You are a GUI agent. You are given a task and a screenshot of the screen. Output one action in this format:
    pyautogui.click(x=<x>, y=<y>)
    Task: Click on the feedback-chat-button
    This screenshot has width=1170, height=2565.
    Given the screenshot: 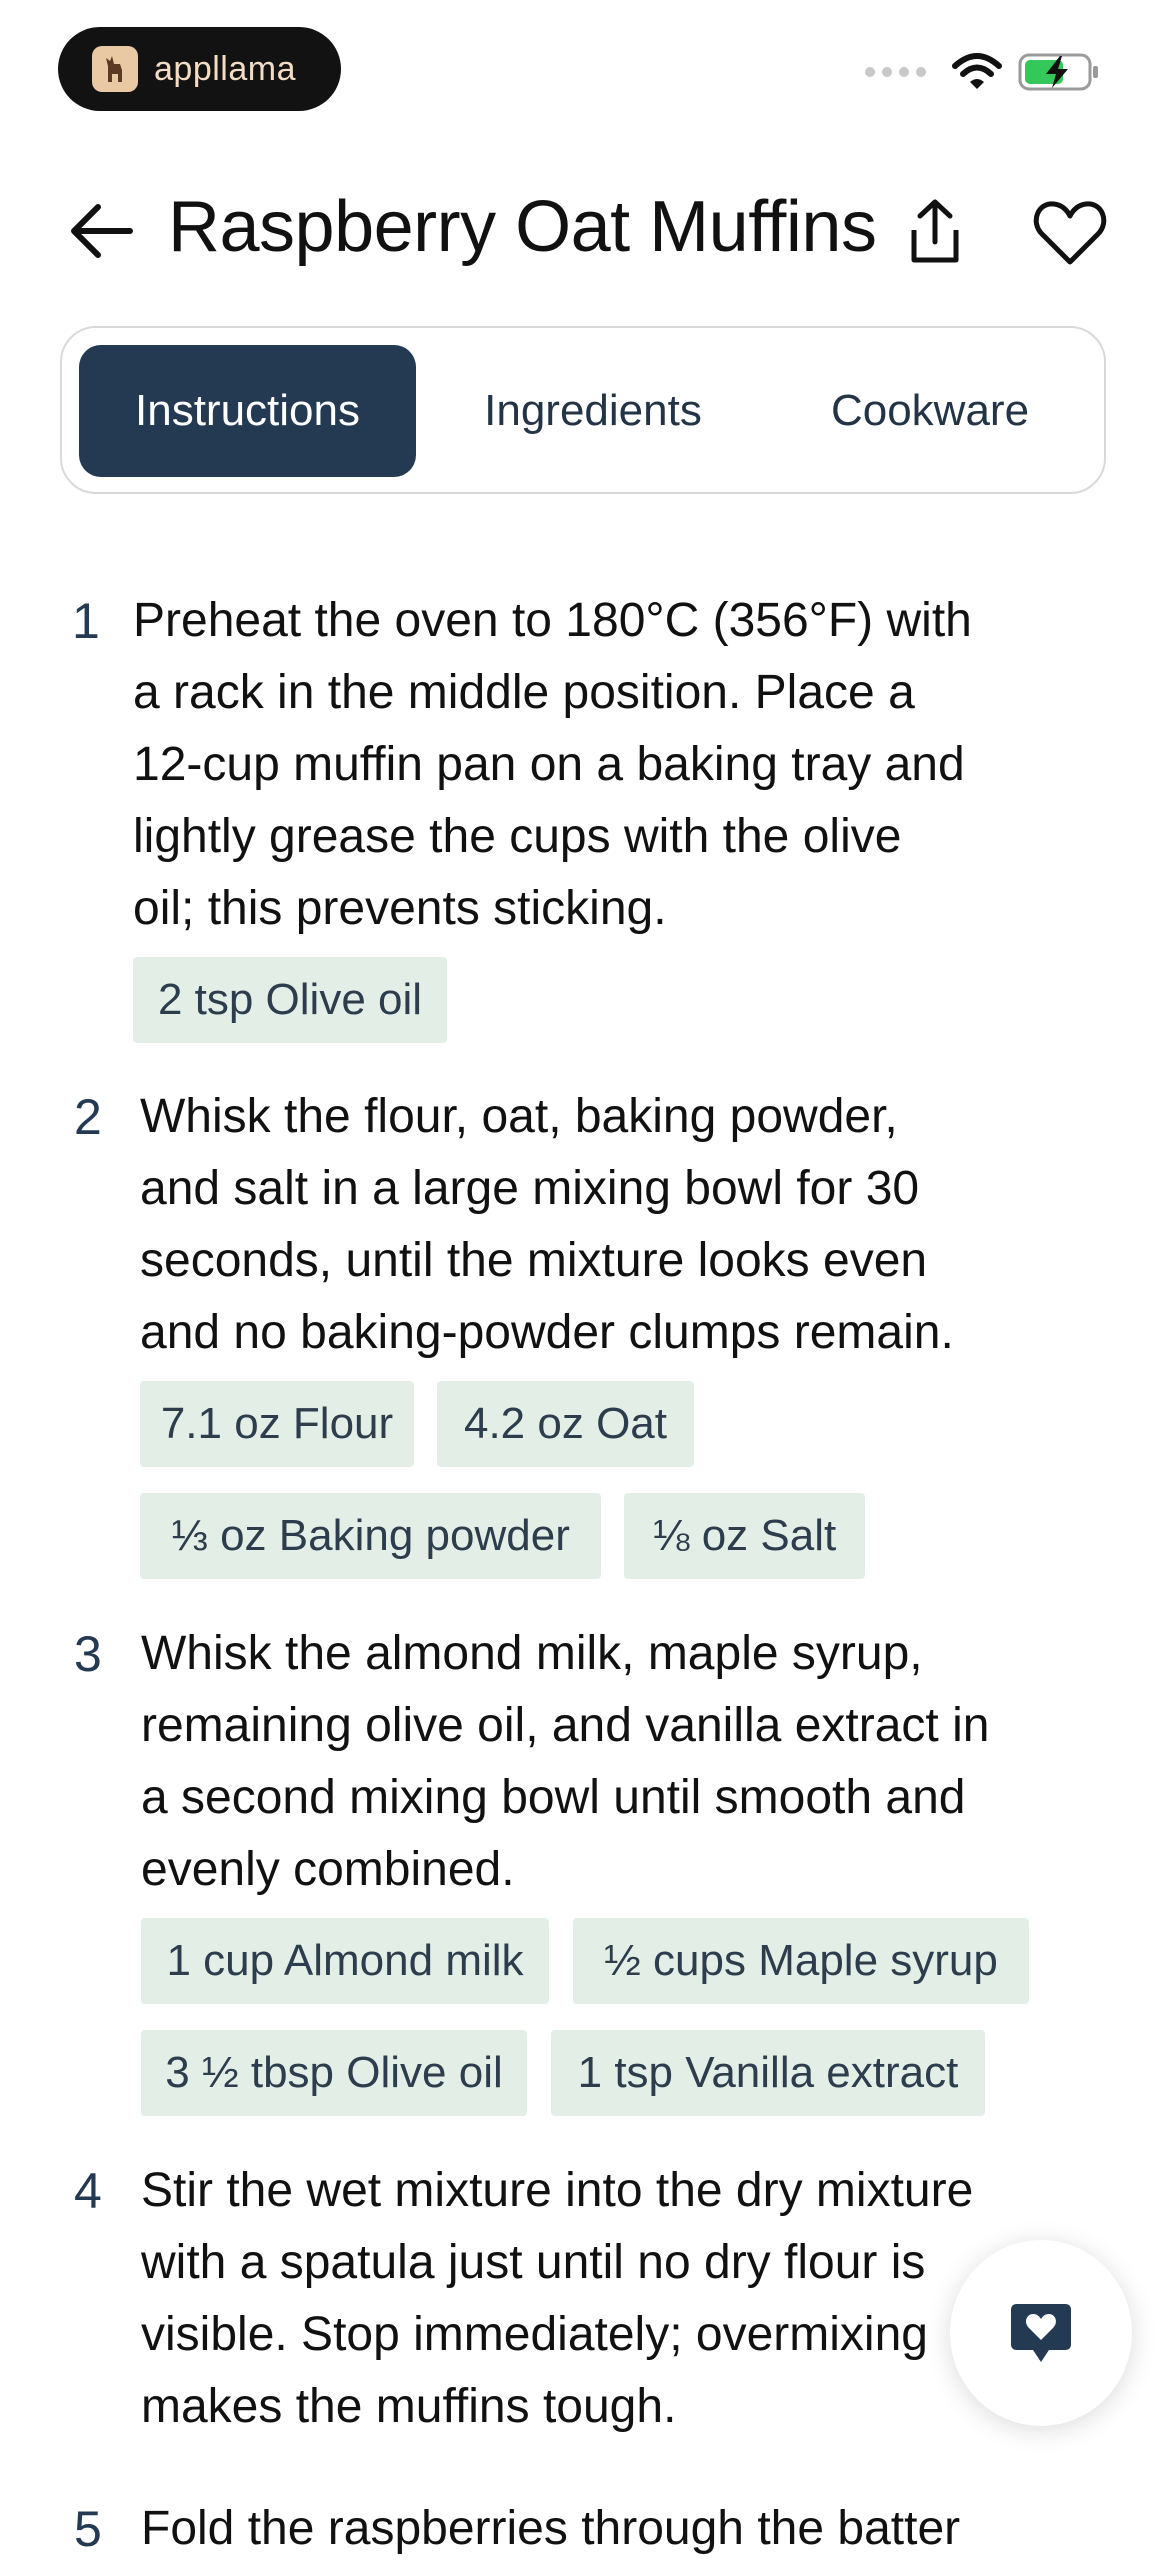 What is the action you would take?
    pyautogui.click(x=1041, y=2333)
    